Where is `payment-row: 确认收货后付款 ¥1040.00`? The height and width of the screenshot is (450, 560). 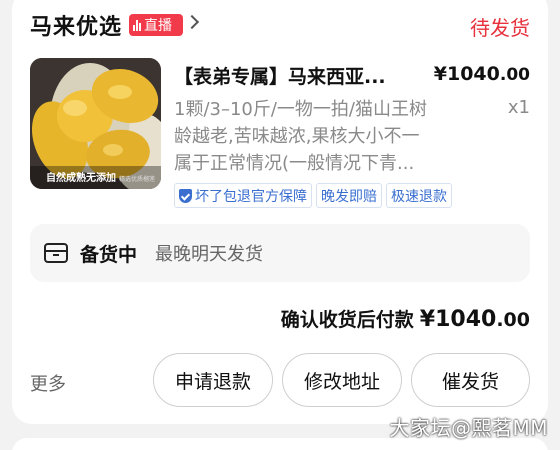 payment-row: 确认收货后付款 ¥1040.00 is located at coordinates (405, 318).